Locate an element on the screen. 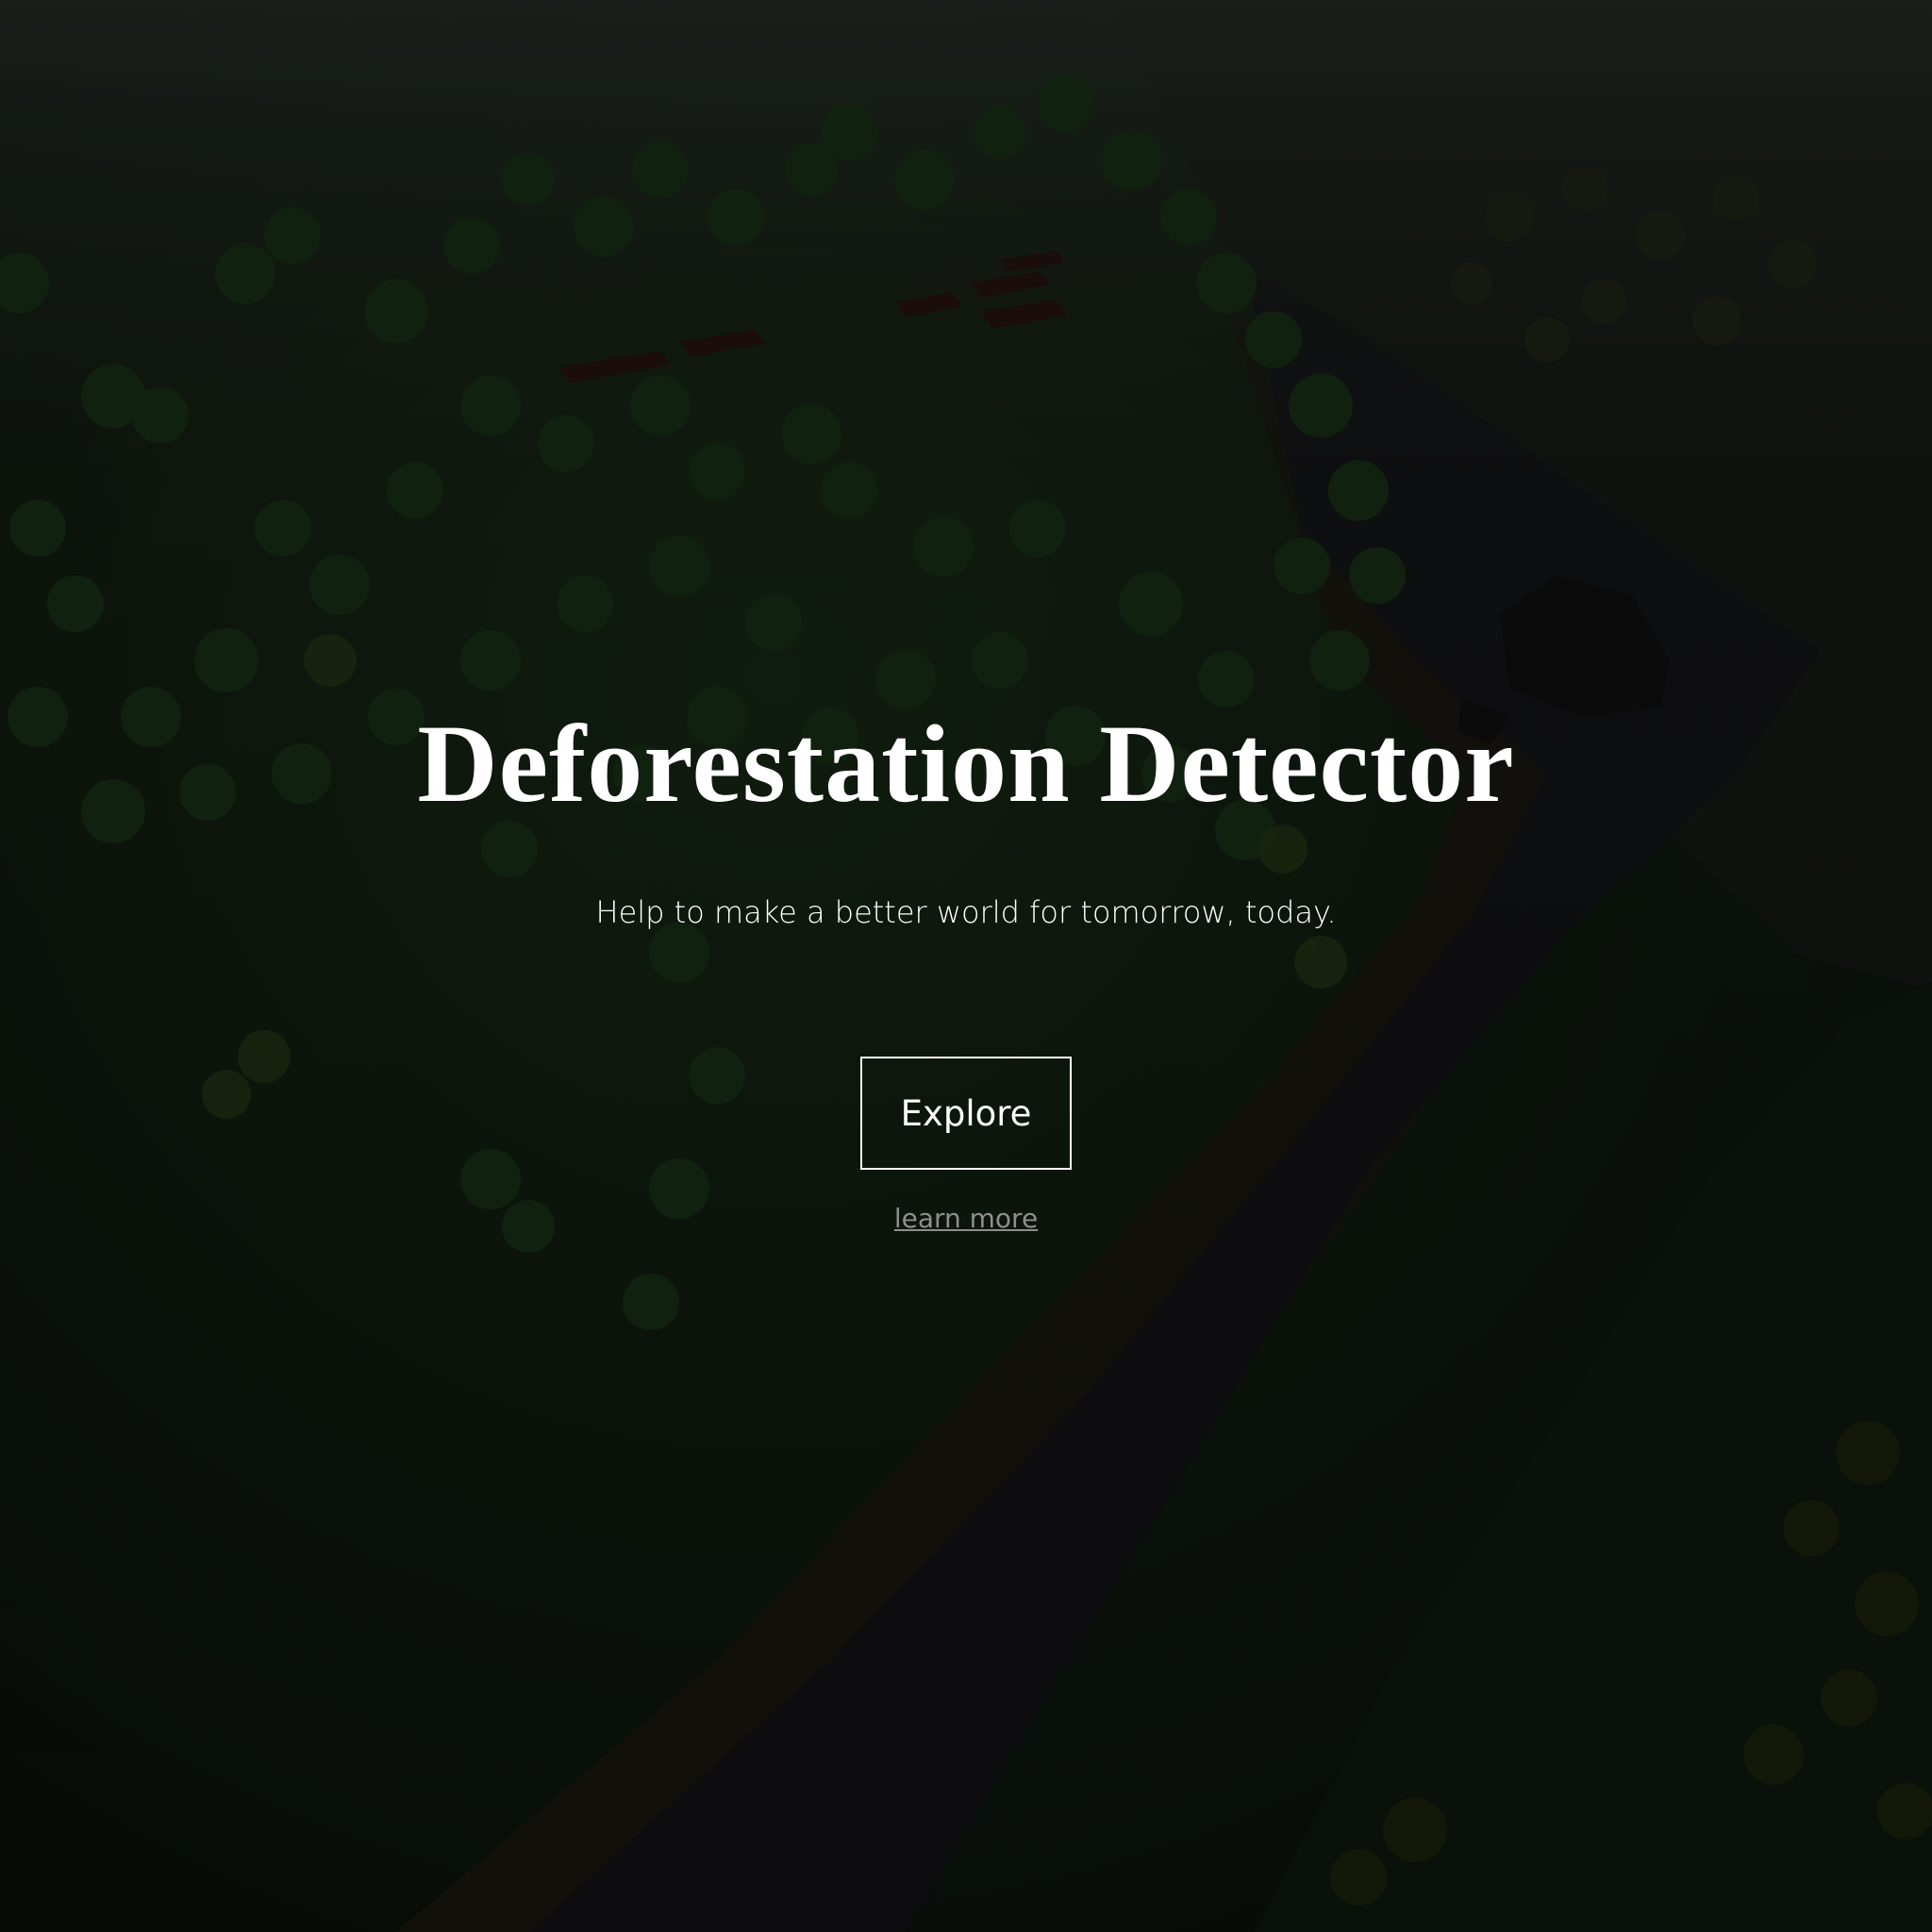 This screenshot has height=1932, width=1932. page-title: Deforestation Detector is located at coordinates (966, 763).